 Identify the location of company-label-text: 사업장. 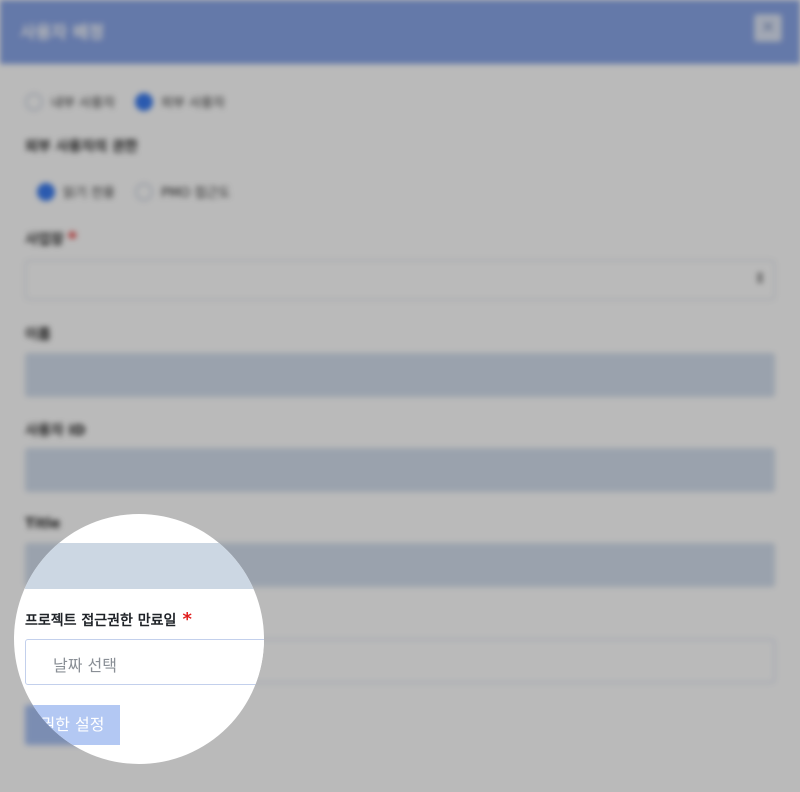
(44, 240).